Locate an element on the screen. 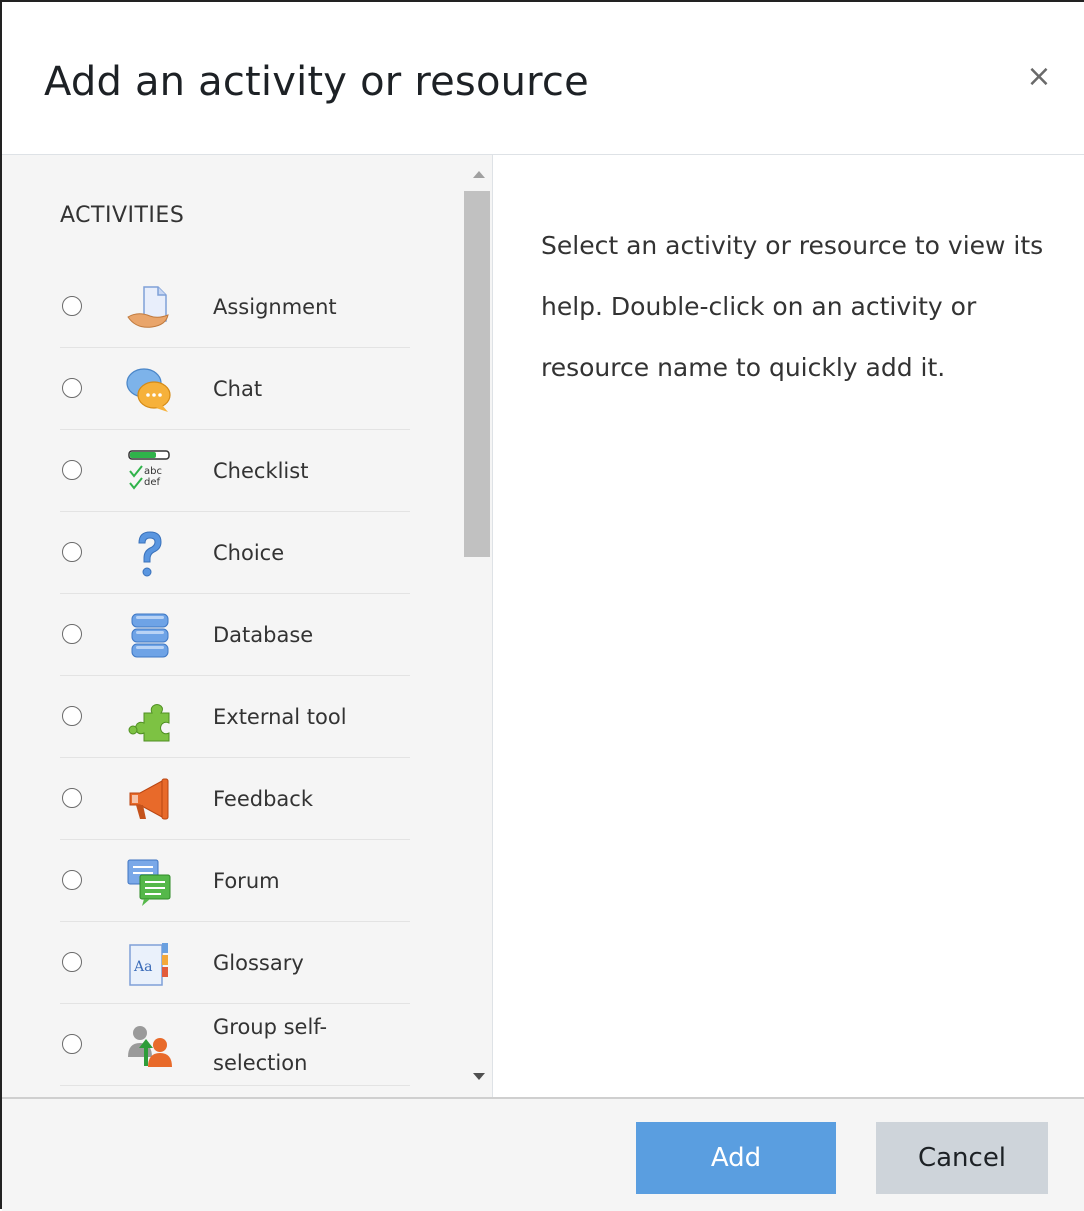  option-assignment: Assignment is located at coordinates (235, 307).